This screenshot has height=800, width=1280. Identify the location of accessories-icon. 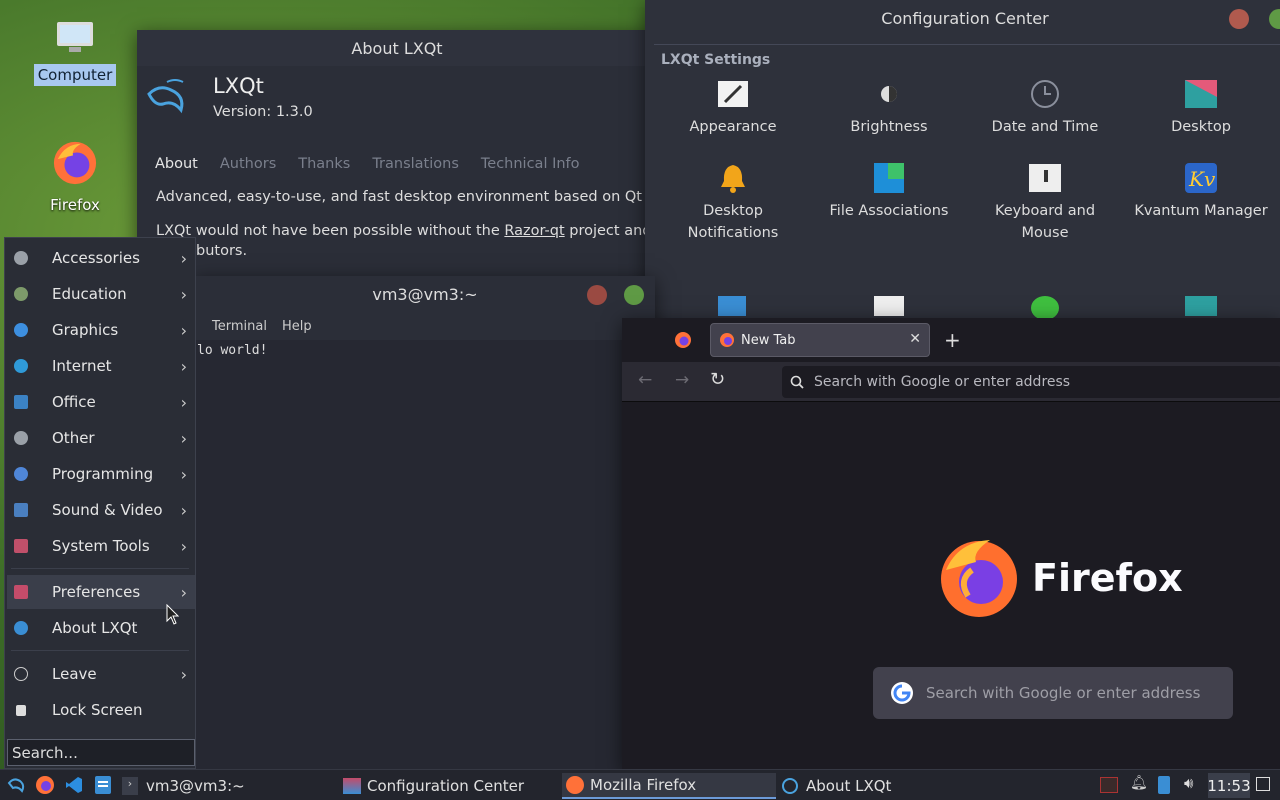
(21, 258).